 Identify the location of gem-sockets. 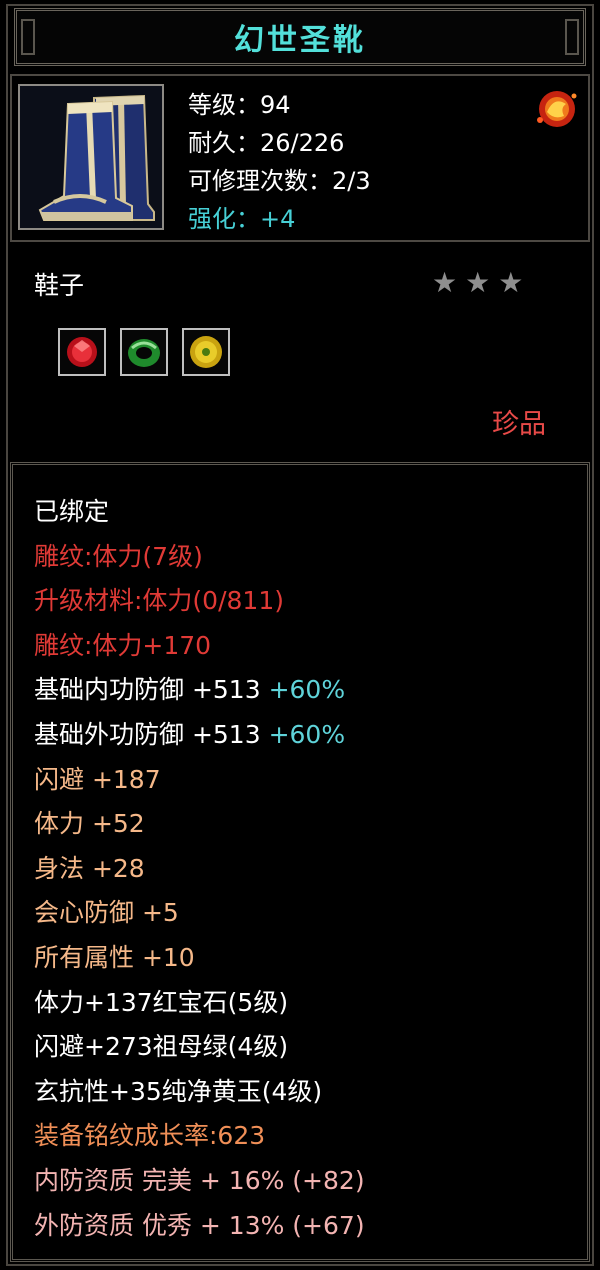
(144, 352).